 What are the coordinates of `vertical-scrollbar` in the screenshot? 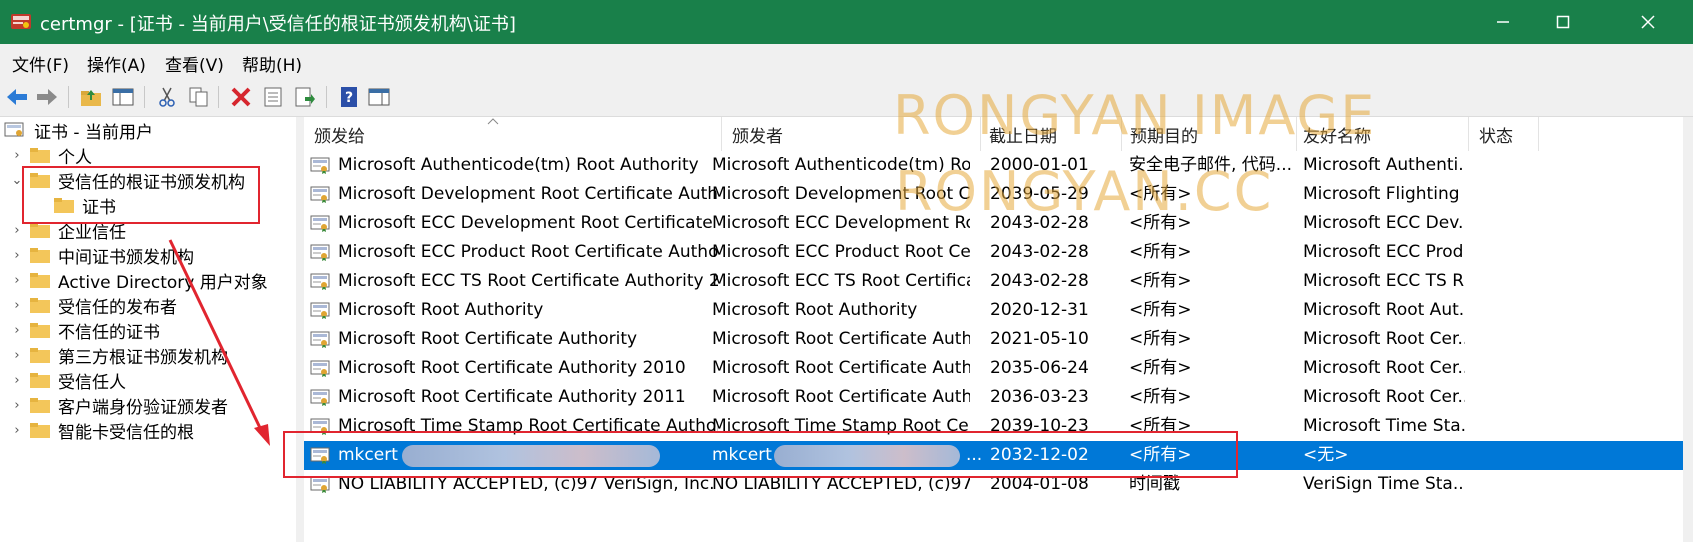 It's located at (1688, 329).